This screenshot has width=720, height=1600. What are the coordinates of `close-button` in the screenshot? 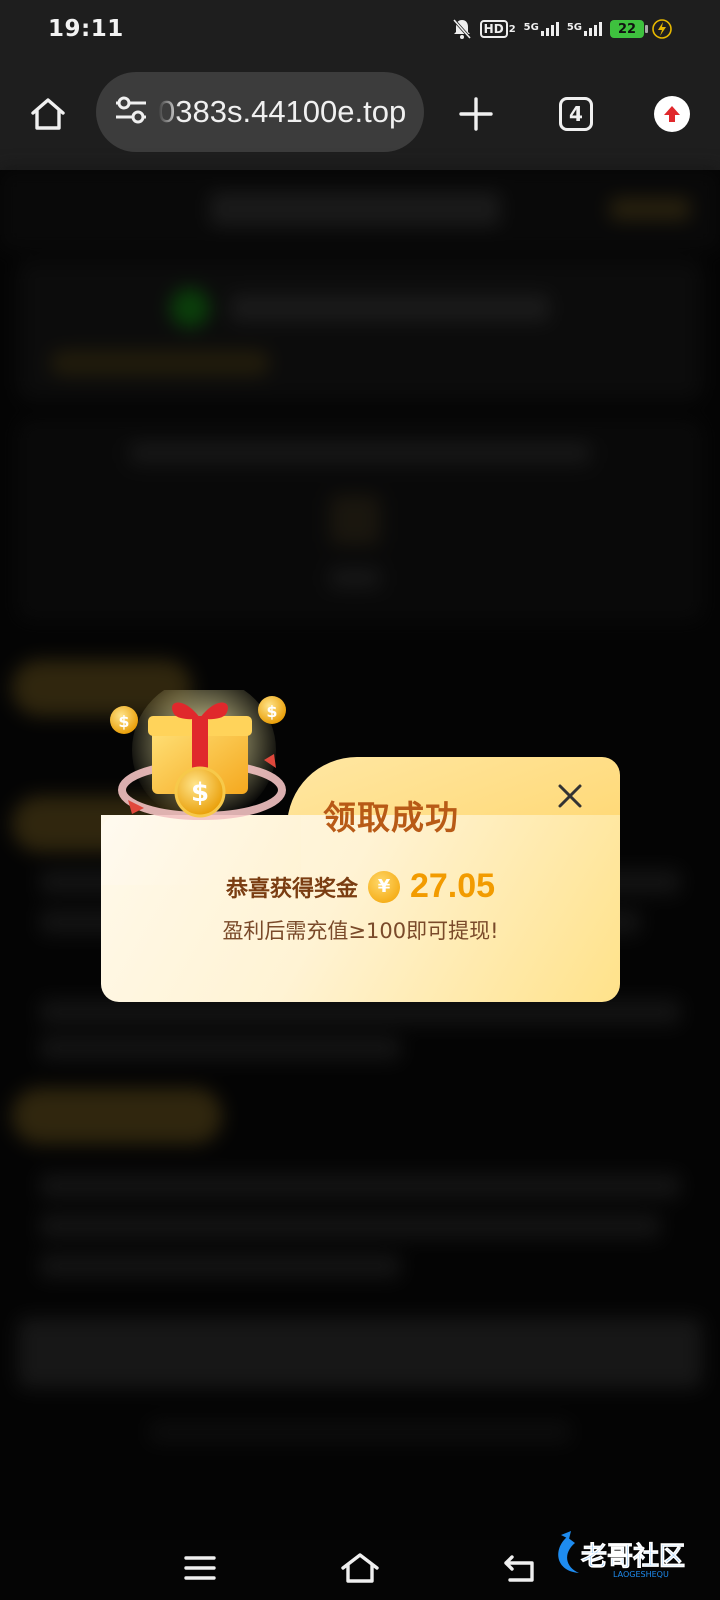 It's located at (570, 796).